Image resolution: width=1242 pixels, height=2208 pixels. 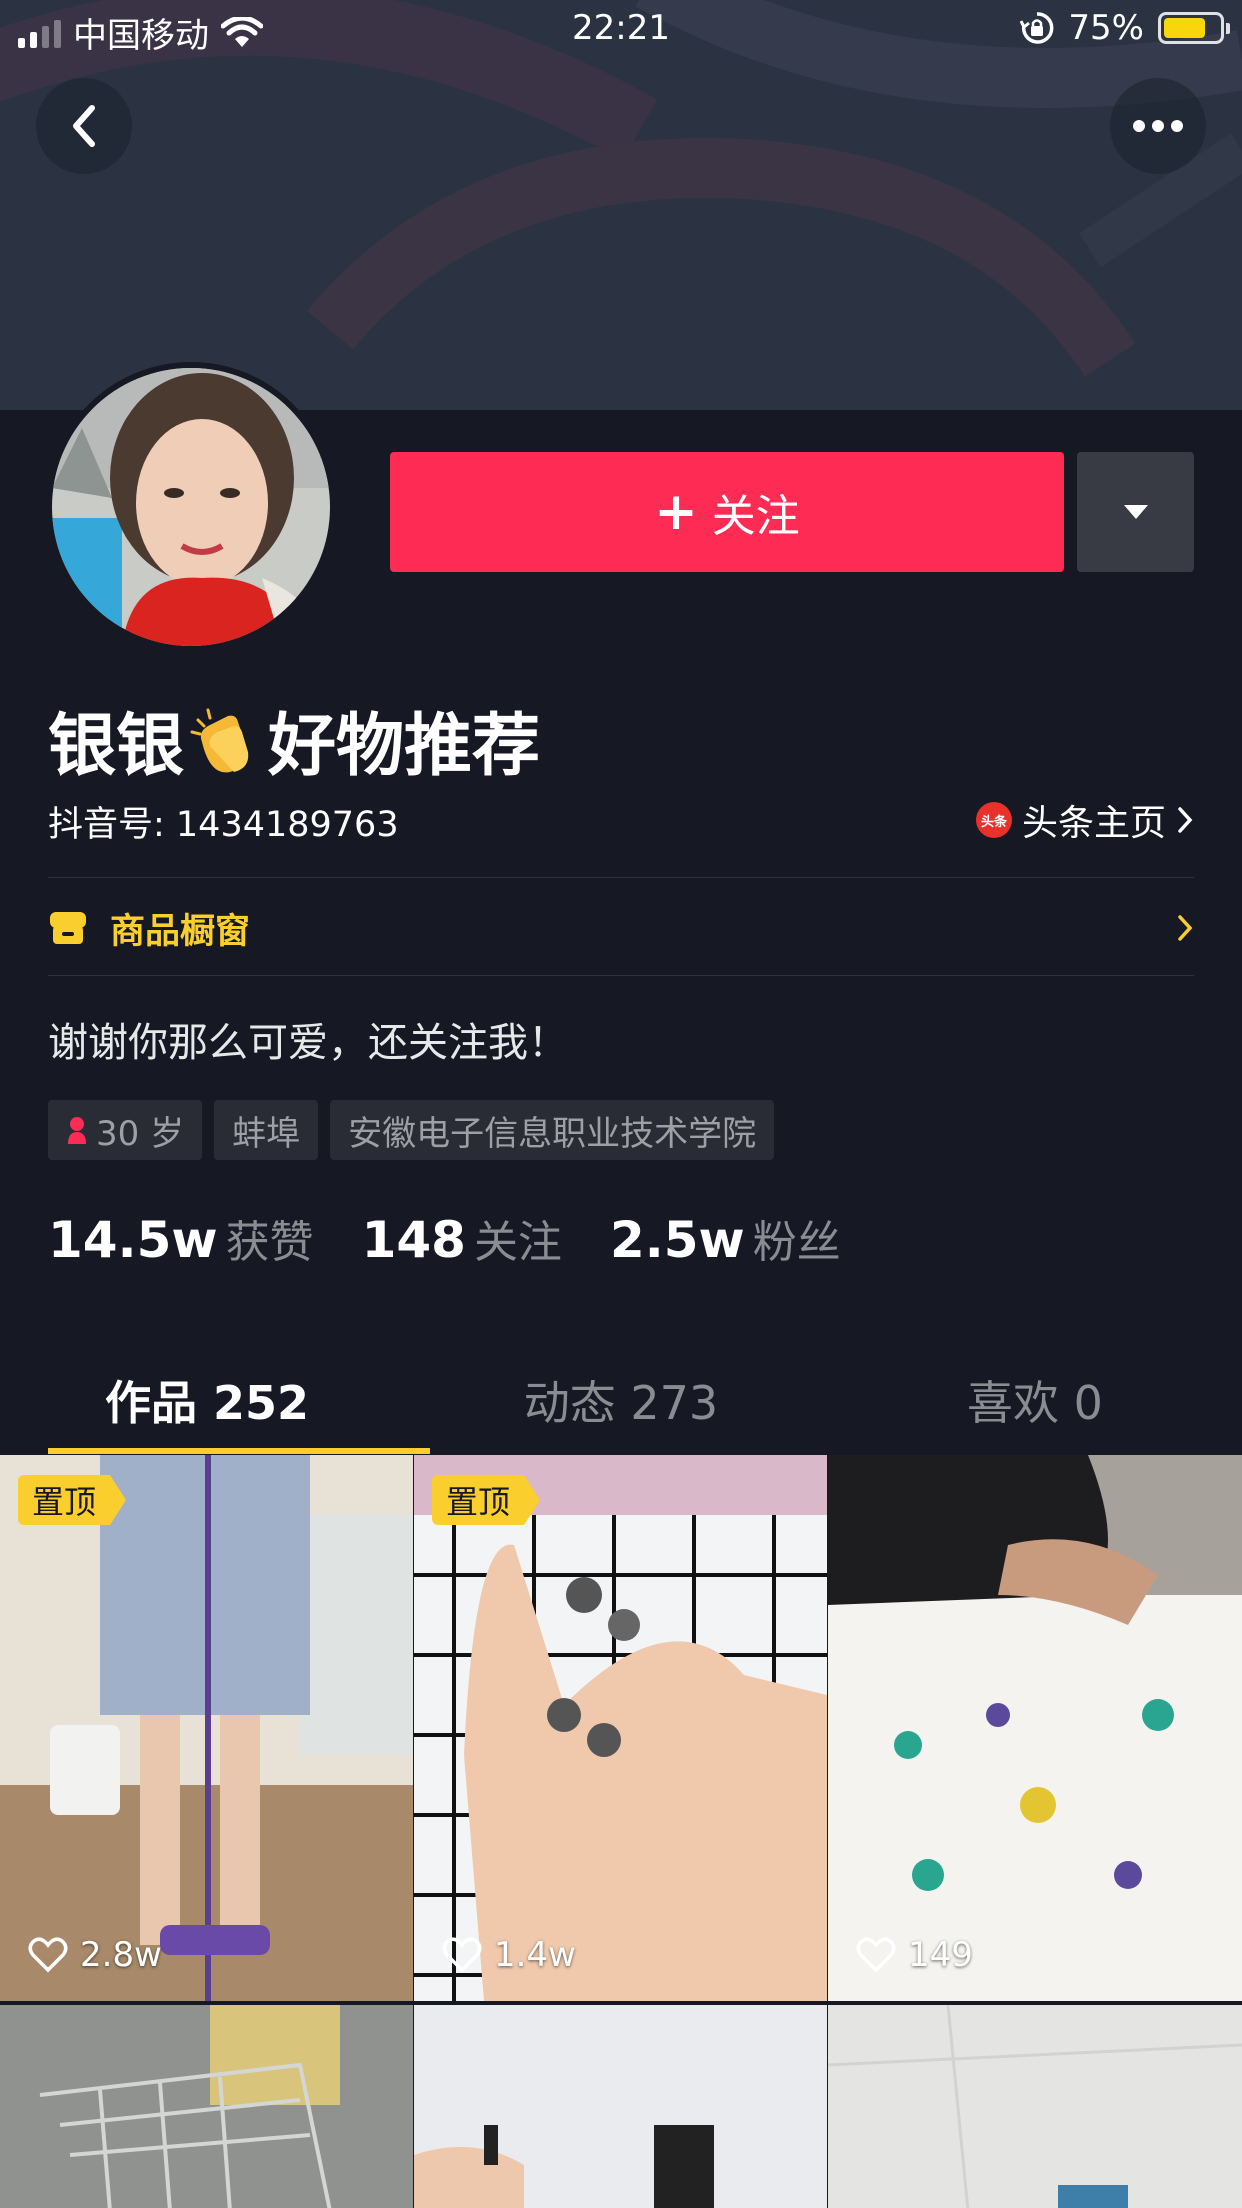 I want to click on female-icon, so click(x=77, y=1130).